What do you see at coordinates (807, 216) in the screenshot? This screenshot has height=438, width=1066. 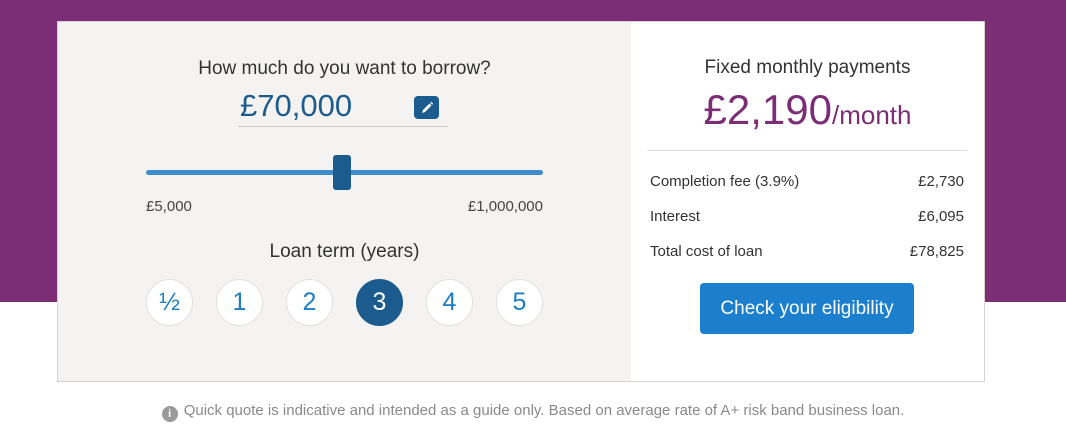 I see `summary-row-interest: Interest £6,095` at bounding box center [807, 216].